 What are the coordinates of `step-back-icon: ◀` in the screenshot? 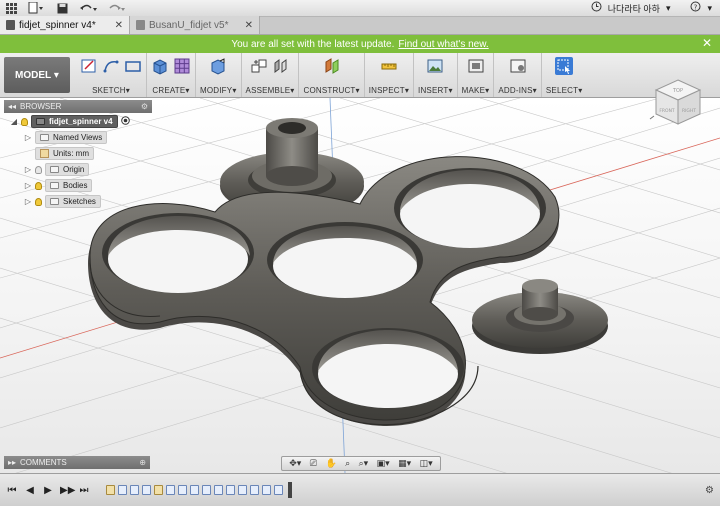 It's located at (30, 490).